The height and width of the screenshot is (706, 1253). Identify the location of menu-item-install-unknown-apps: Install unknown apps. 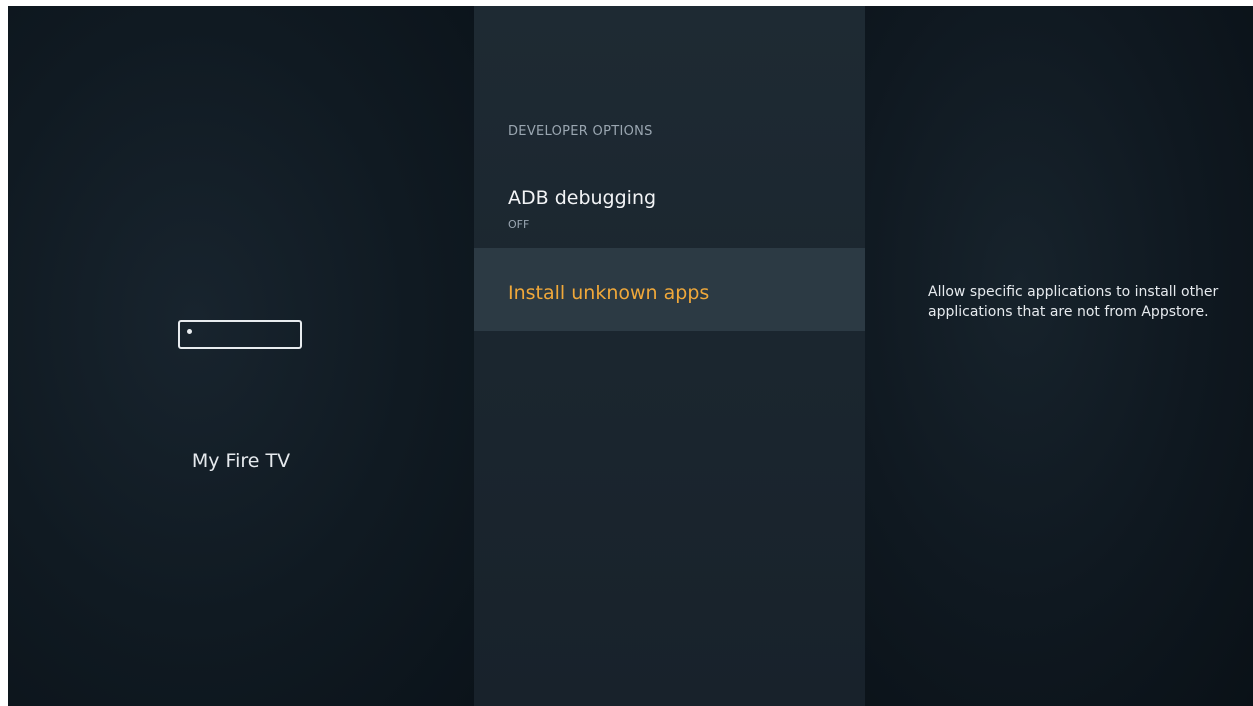
(669, 289).